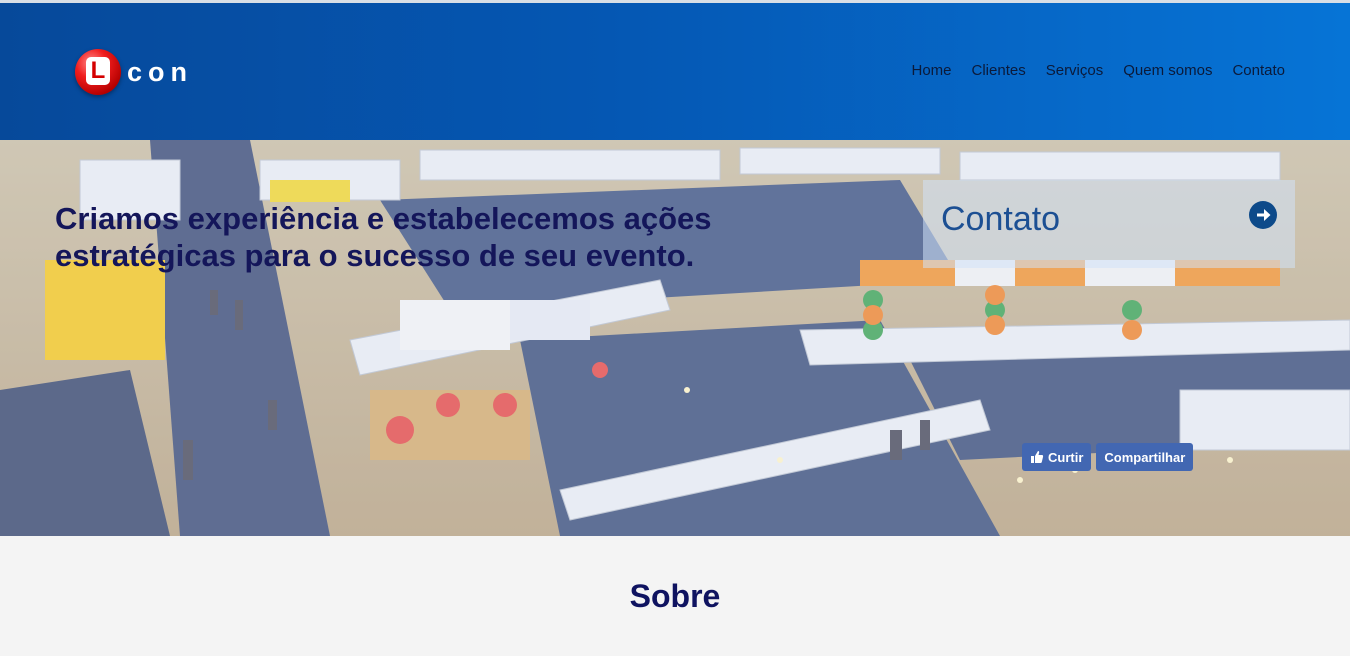 This screenshot has width=1350, height=656. I want to click on about-title: Sobre, so click(675, 596).